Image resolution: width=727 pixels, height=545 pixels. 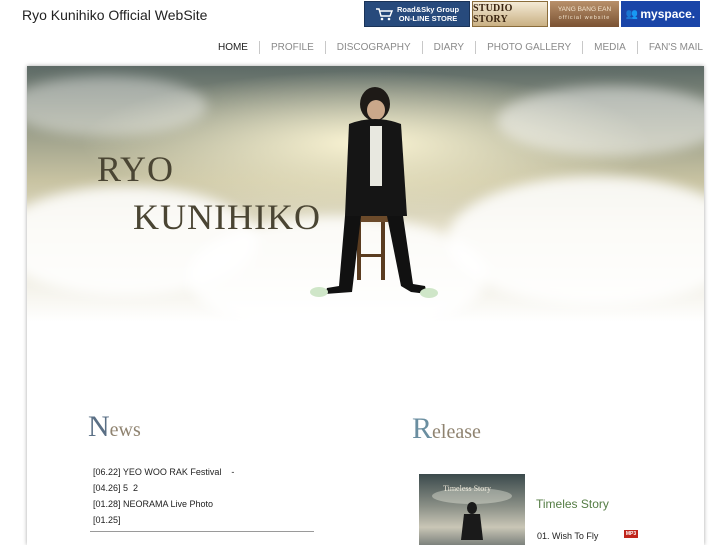 I want to click on myspace-people-icon: 👥, so click(x=632, y=14).